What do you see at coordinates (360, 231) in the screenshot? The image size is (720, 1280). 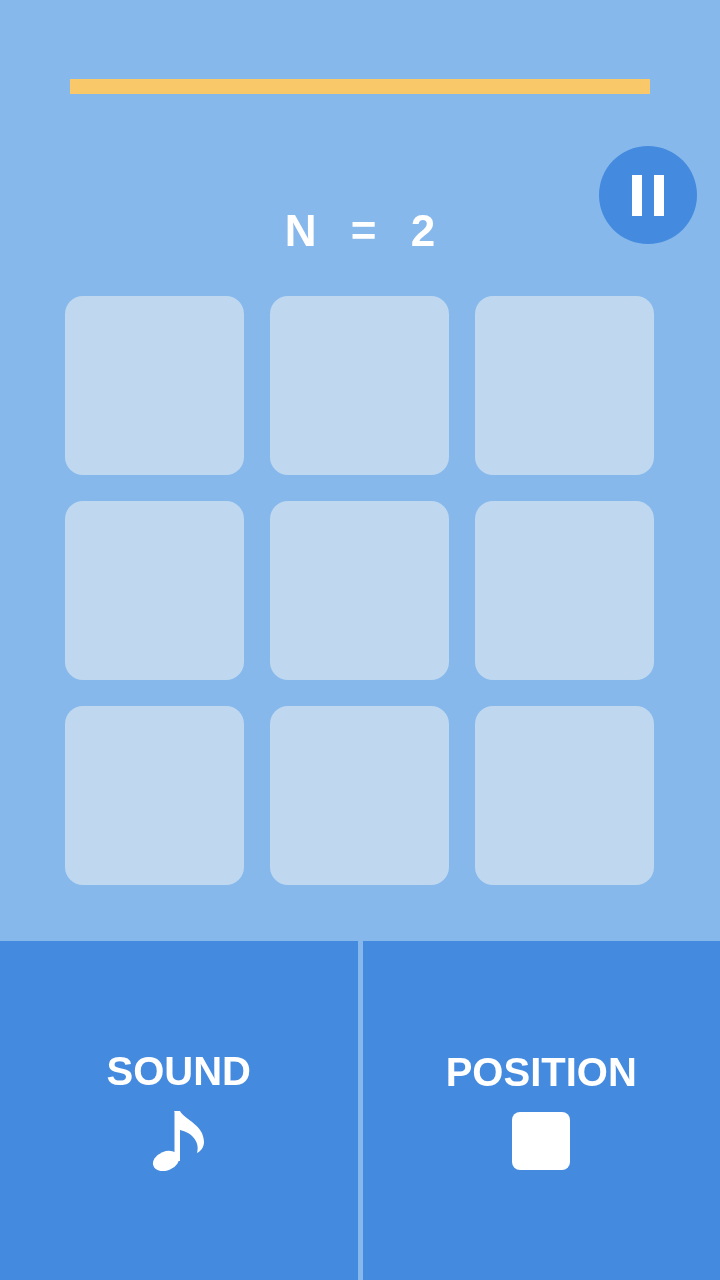 I see `n-back-level: N = 2` at bounding box center [360, 231].